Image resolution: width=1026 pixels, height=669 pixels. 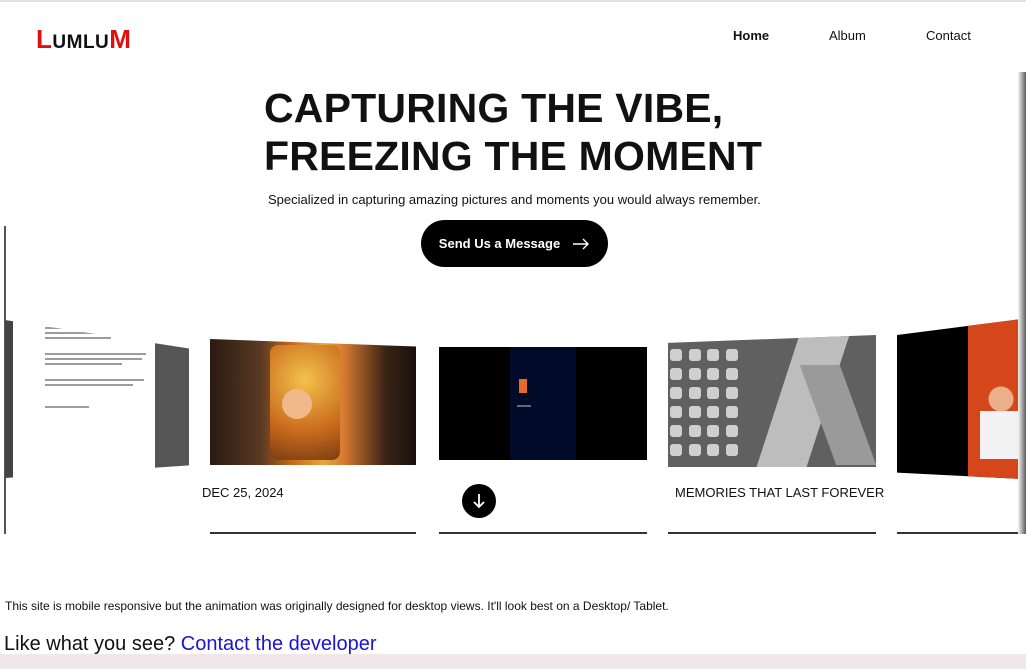 What do you see at coordinates (1001, 419) in the screenshot?
I see `photo-5-person` at bounding box center [1001, 419].